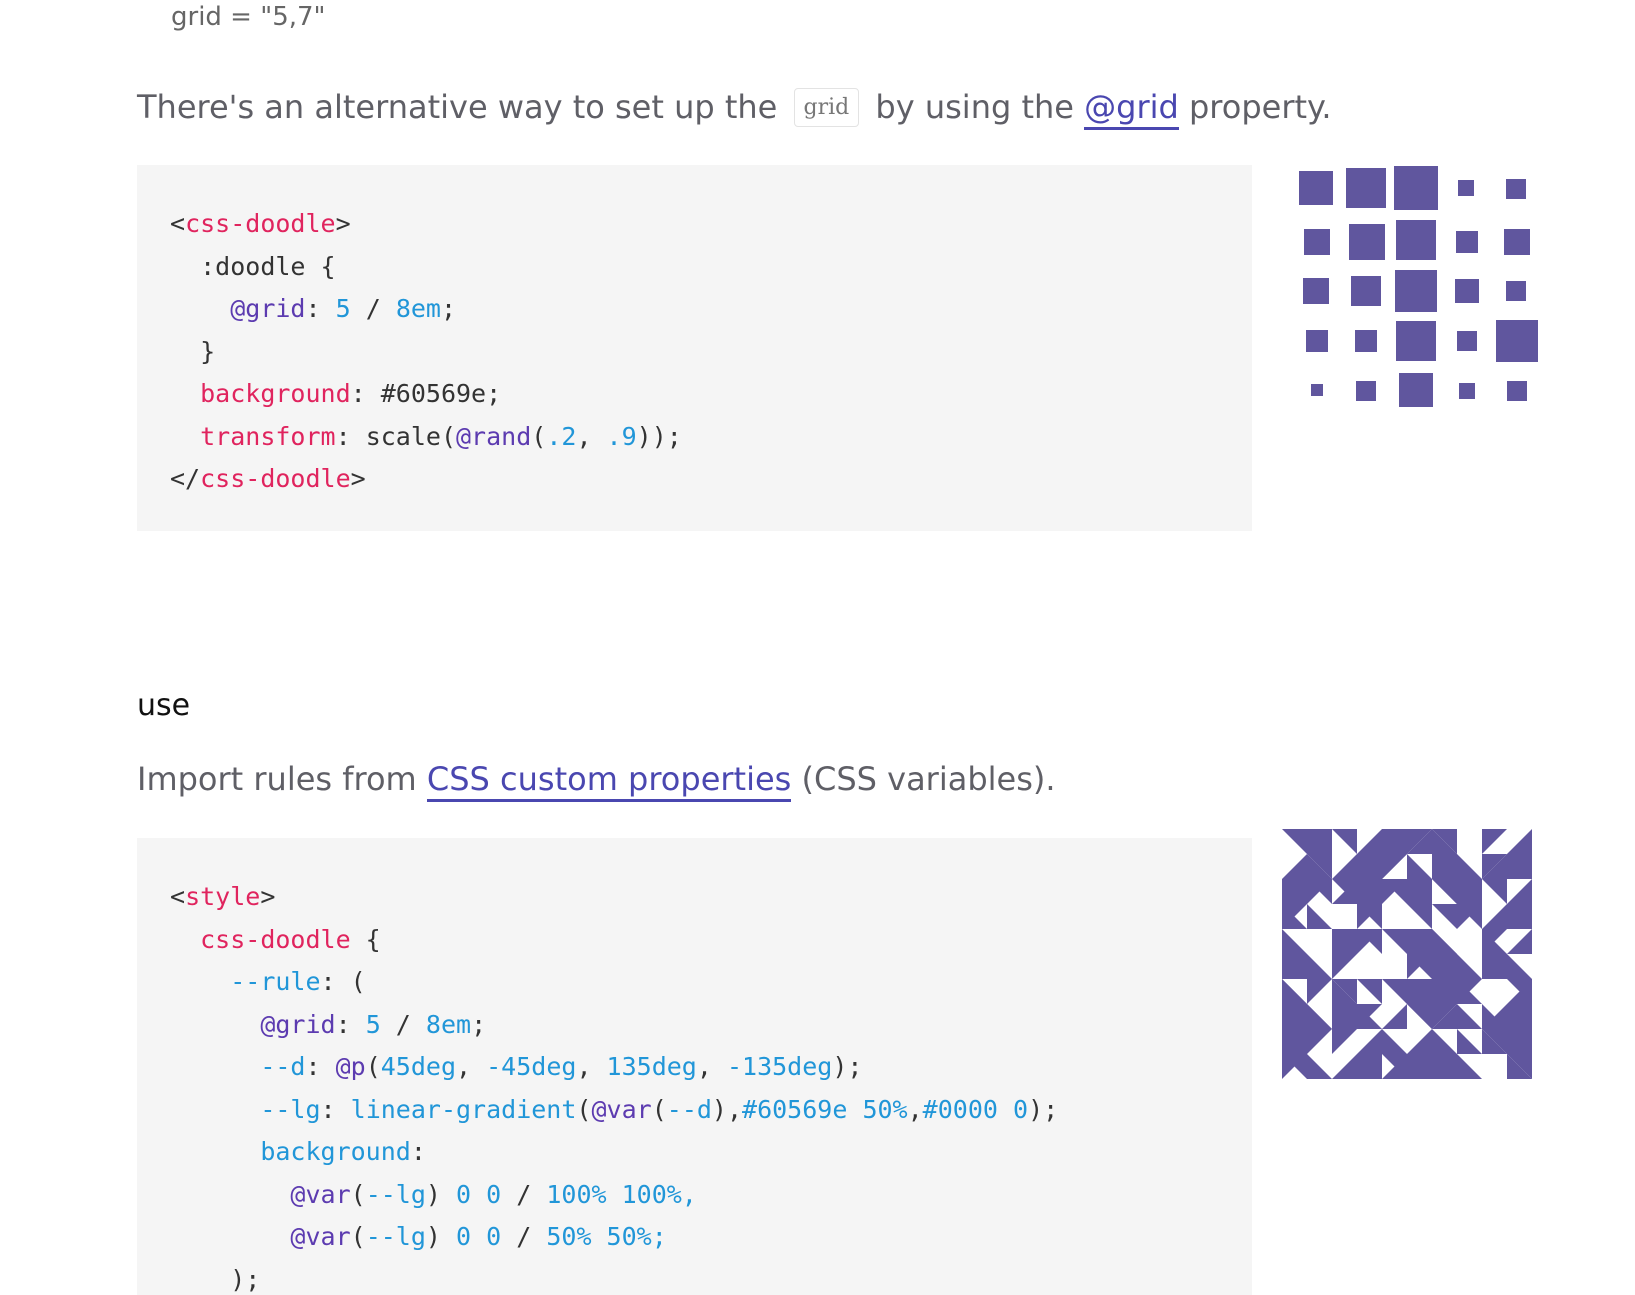 The image size is (1635, 1295). I want to click on use-code-d-var: --d, so click(283, 1066).